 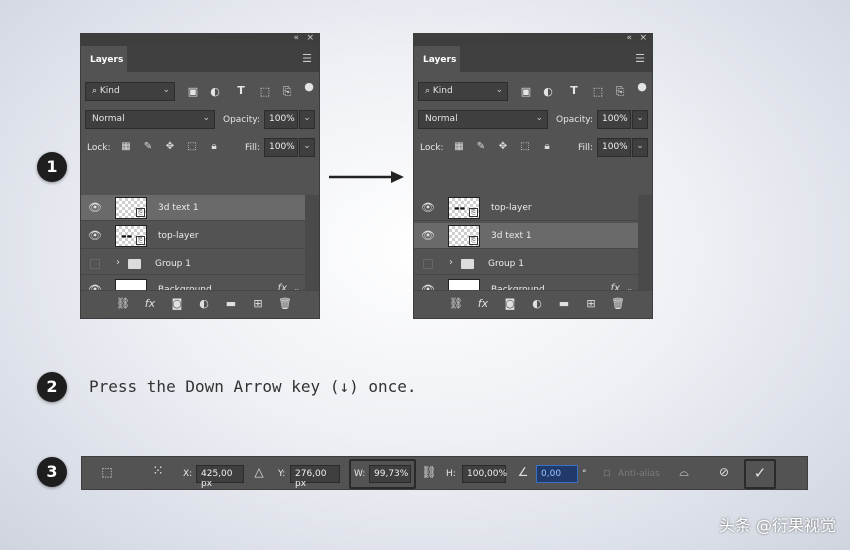 I want to click on reference-point-icon: ⁙, so click(x=158, y=471).